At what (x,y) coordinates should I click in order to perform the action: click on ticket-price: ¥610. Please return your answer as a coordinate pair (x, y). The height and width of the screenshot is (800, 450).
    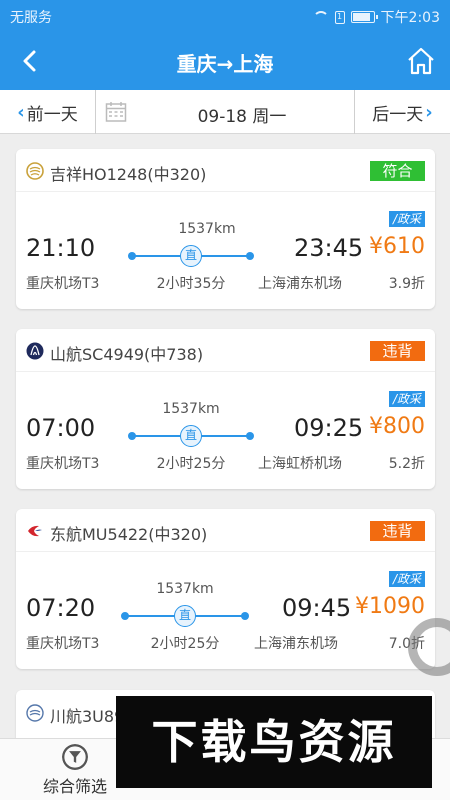
    Looking at the image, I should click on (397, 246).